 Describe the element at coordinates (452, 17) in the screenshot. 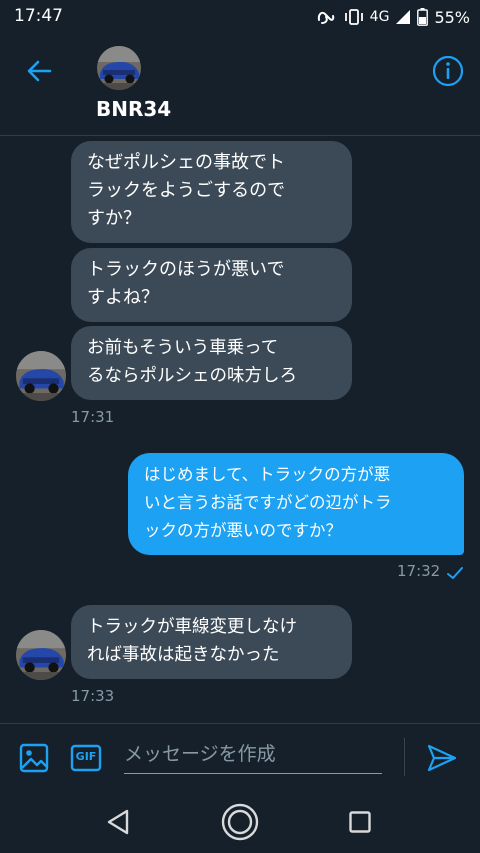

I see `battery-percent: 55%` at that location.